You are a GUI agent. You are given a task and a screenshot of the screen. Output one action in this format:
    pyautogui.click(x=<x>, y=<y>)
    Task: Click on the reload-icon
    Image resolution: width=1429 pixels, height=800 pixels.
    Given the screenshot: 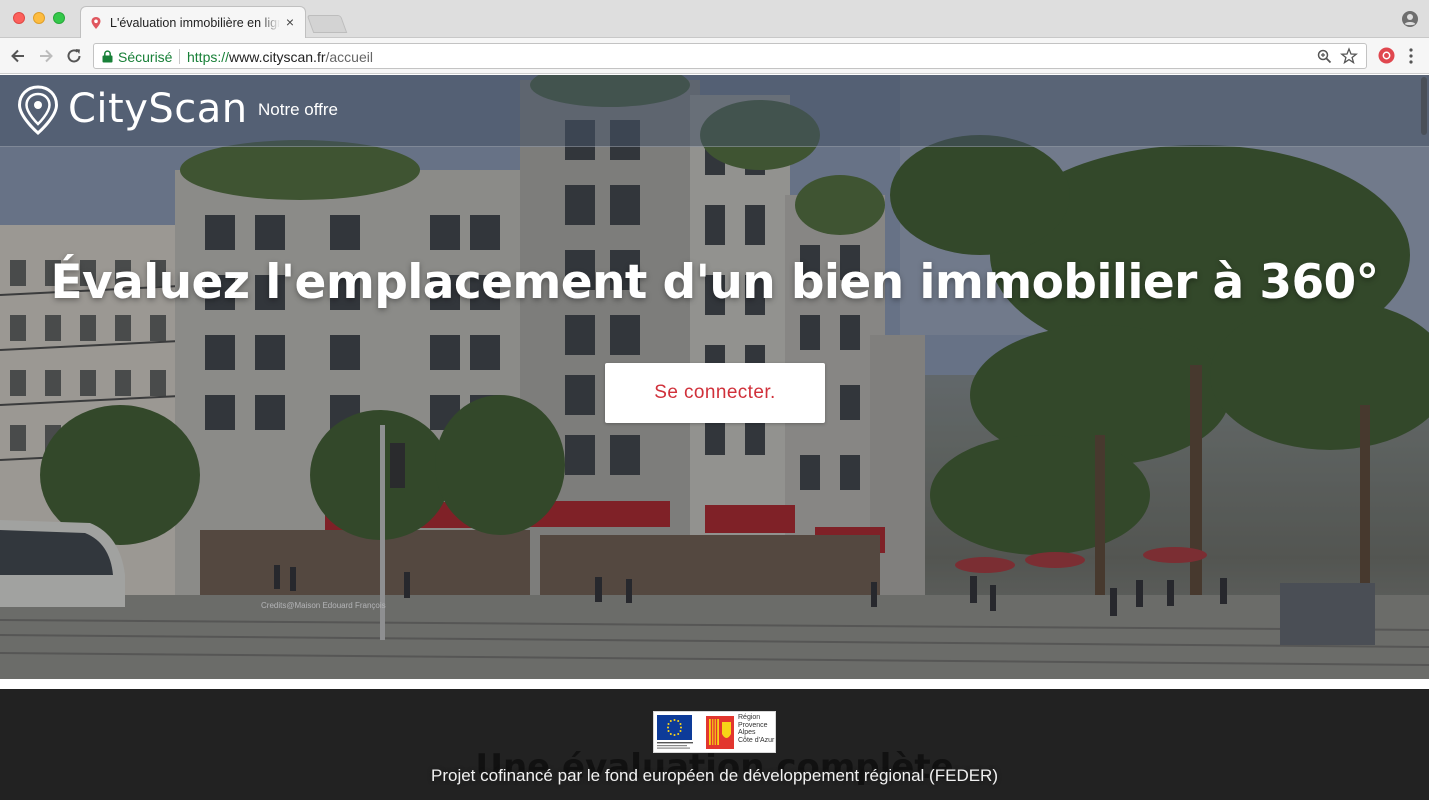 What is the action you would take?
    pyautogui.click(x=74, y=56)
    